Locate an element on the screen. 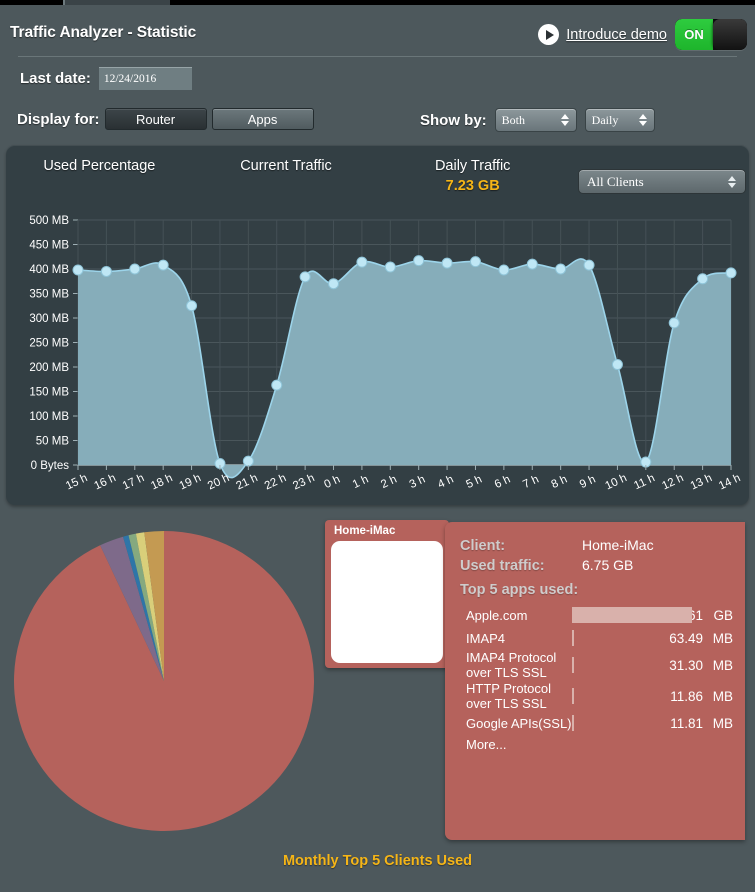 This screenshot has height=892, width=755. svg-text: 0 Bytes is located at coordinates (50, 466).